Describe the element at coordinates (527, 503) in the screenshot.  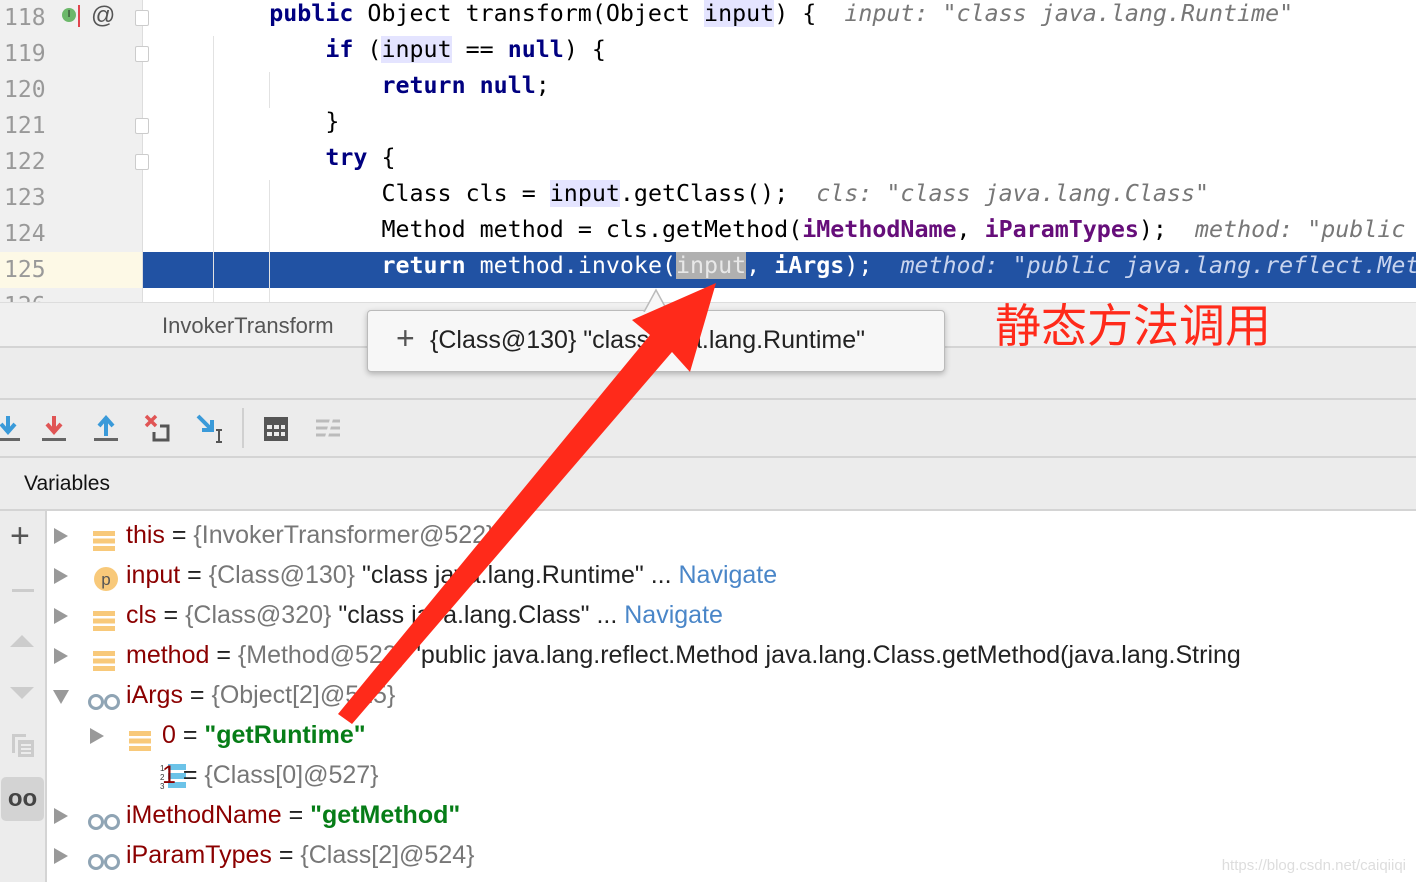
I see `red-arrow-annotation` at that location.